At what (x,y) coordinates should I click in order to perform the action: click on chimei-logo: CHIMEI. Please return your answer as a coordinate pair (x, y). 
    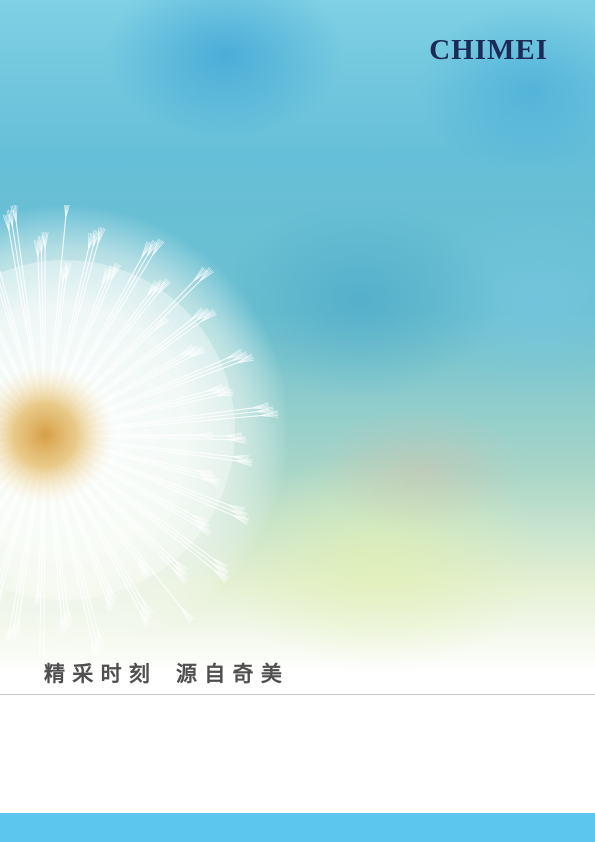
    Looking at the image, I should click on (488, 50).